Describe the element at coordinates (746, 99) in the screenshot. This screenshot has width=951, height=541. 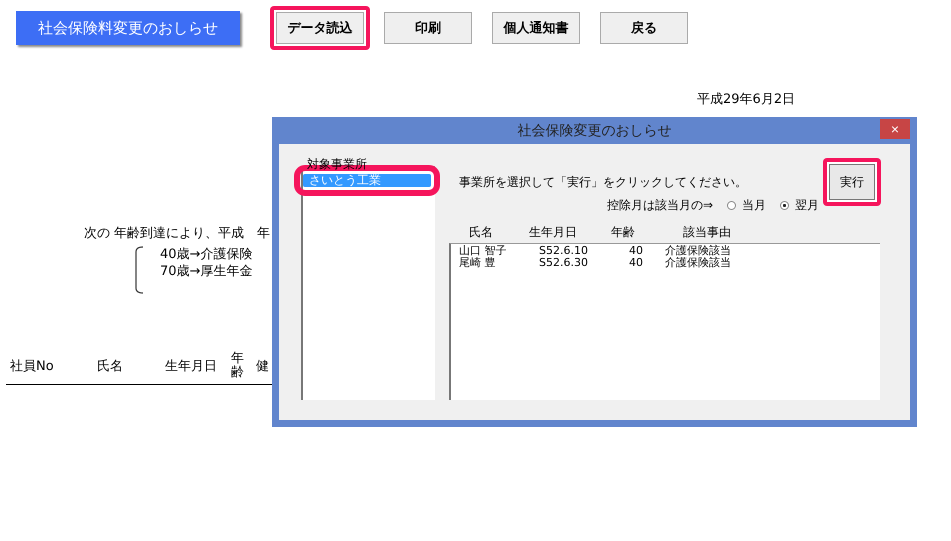
I see `date-text: 平成29年6月2日` at that location.